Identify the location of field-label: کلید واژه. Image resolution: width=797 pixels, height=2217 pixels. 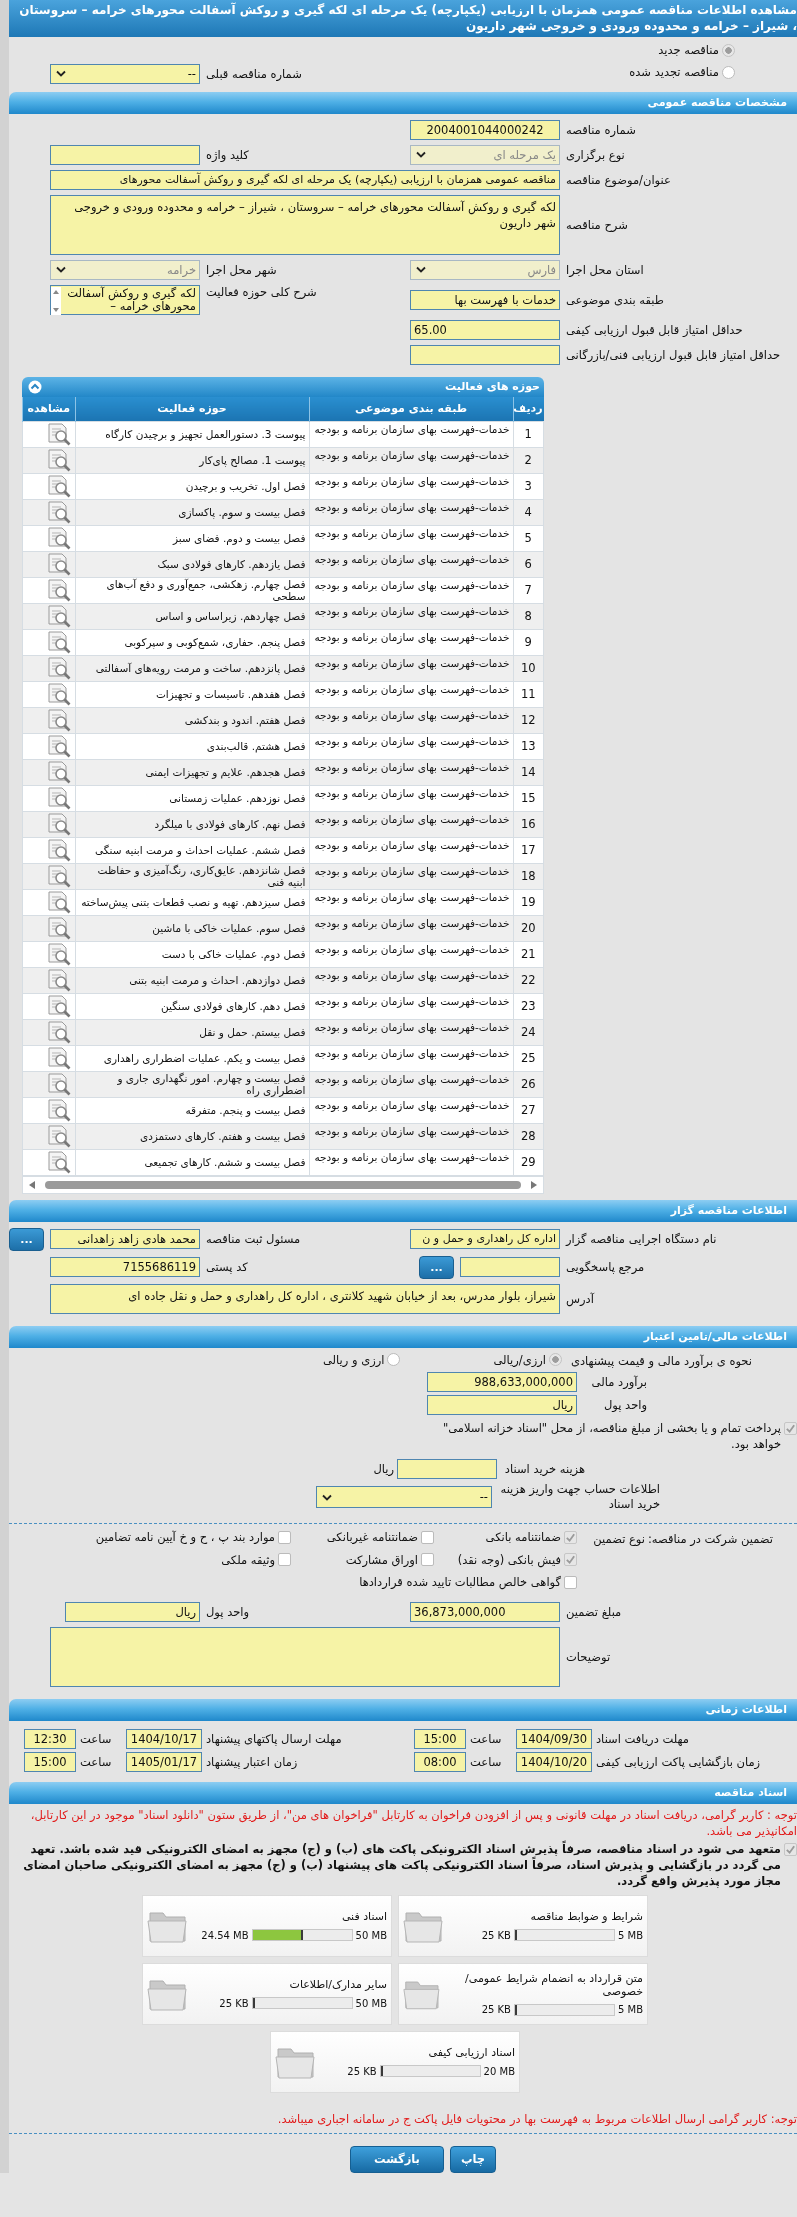
(227, 154).